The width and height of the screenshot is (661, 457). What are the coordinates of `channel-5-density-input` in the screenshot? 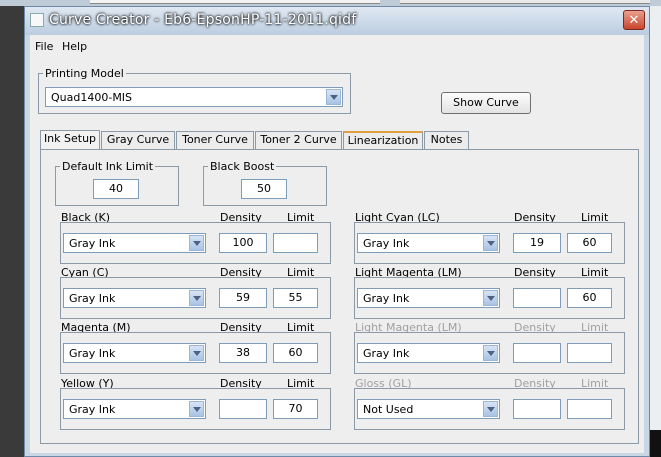 It's located at (537, 353).